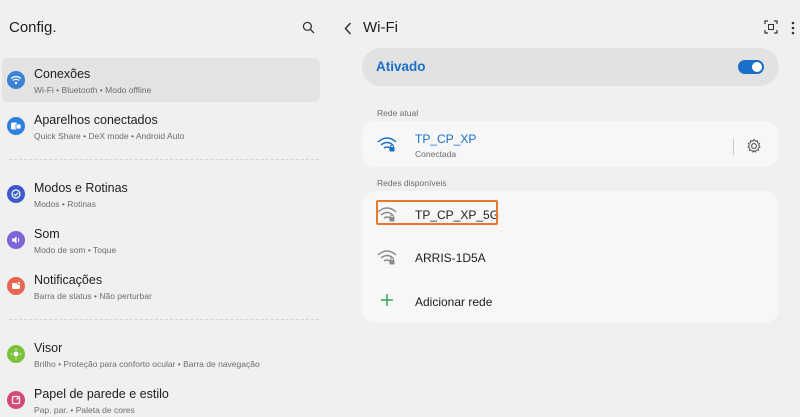  Describe the element at coordinates (16, 80) in the screenshot. I see `wifi-icon` at that location.